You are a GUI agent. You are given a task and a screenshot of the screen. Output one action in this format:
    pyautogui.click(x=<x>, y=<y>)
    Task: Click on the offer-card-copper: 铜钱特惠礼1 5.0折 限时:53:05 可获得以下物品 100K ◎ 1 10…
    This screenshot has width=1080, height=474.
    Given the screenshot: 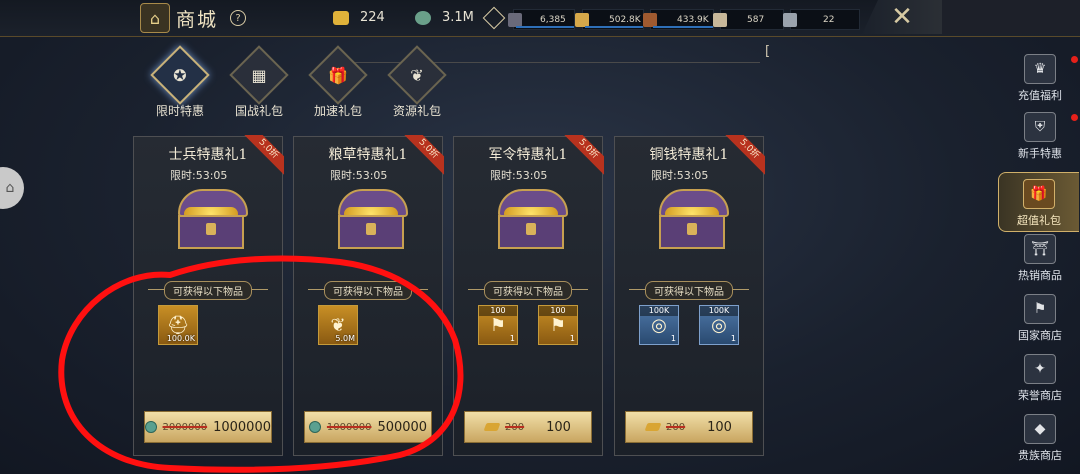 What is the action you would take?
    pyautogui.click(x=689, y=295)
    